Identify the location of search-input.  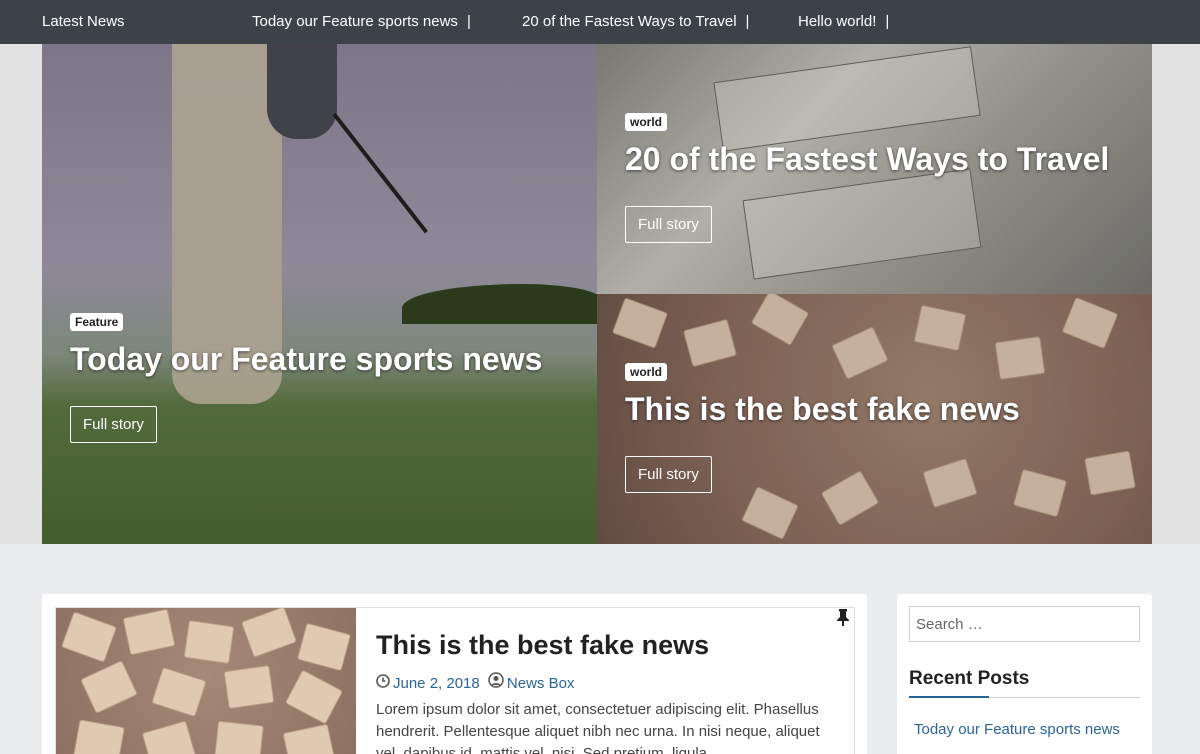
(1024, 624).